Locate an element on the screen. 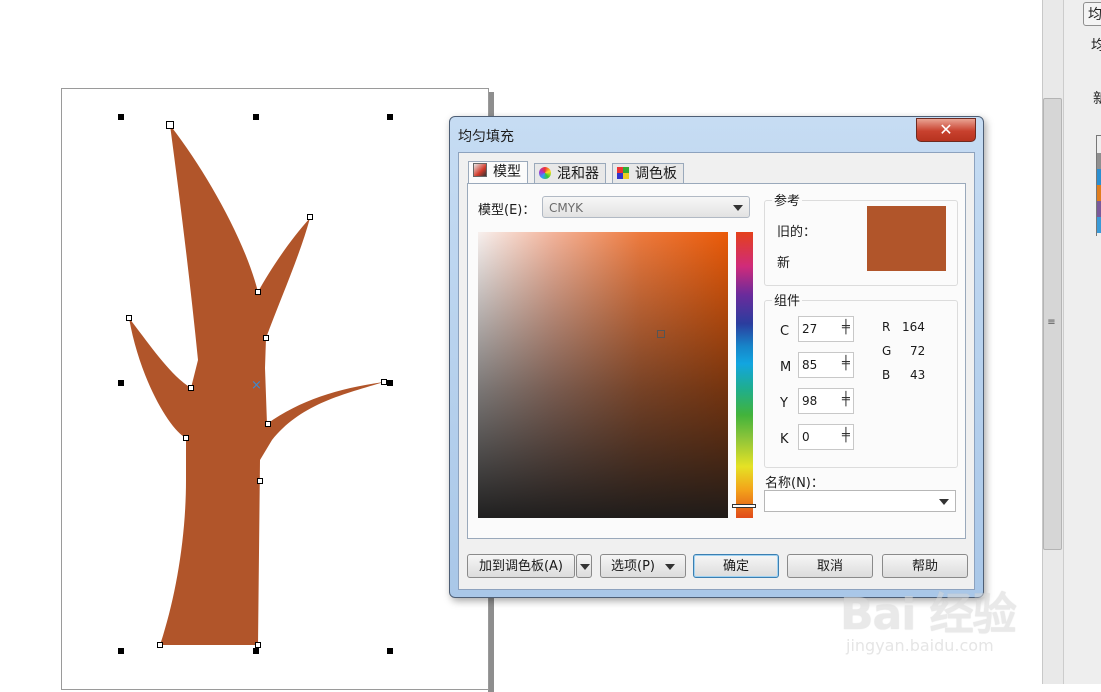 Image resolution: width=1101 pixels, height=692 pixels. components-title: 组件 is located at coordinates (787, 299).